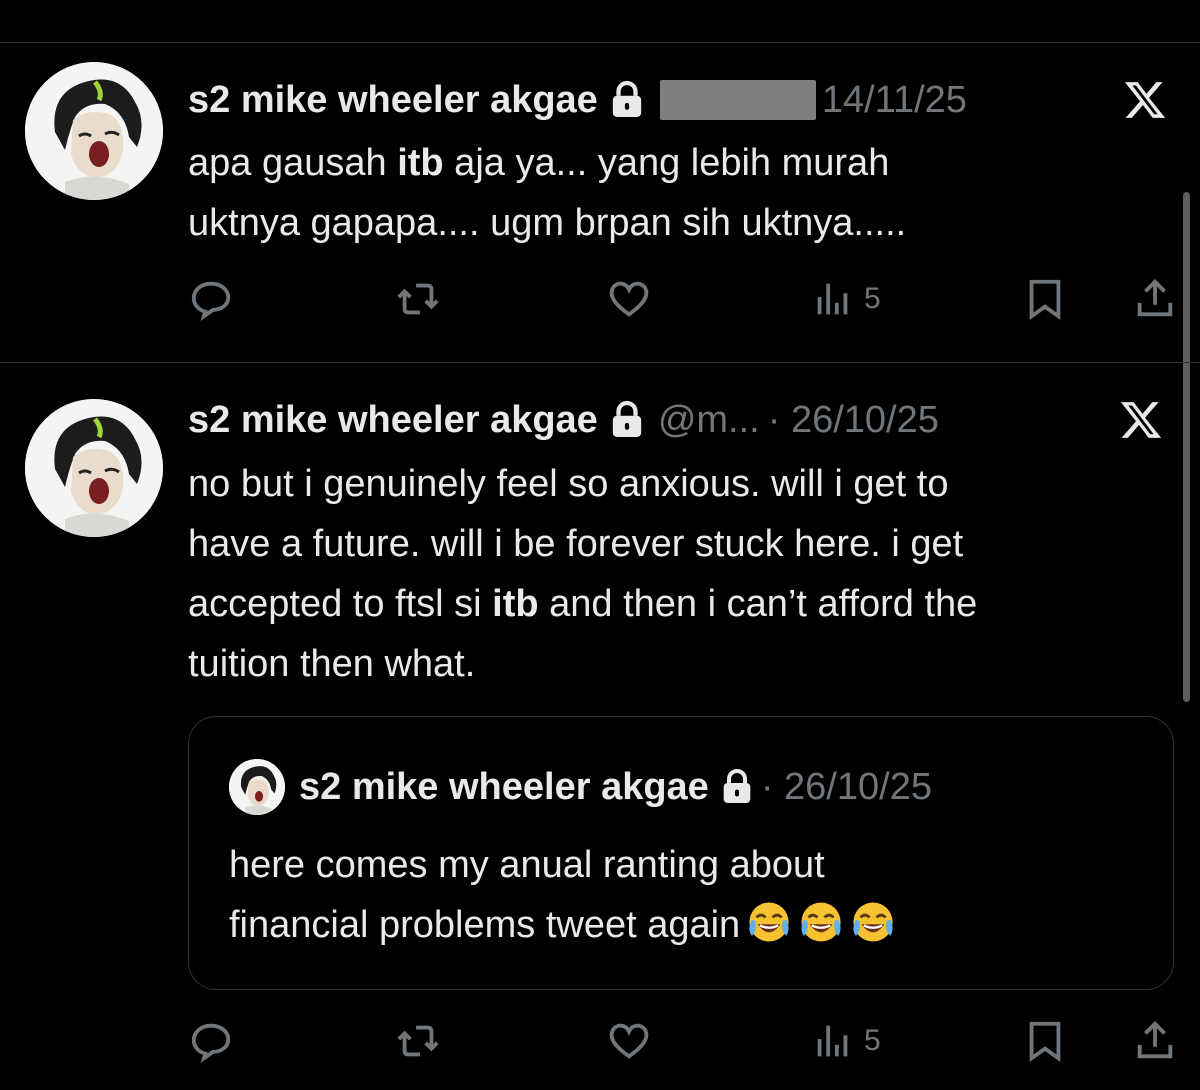 The height and width of the screenshot is (1090, 1200). I want to click on tweet-header: s2 mike wheeler akgae 14/11/25, so click(577, 100).